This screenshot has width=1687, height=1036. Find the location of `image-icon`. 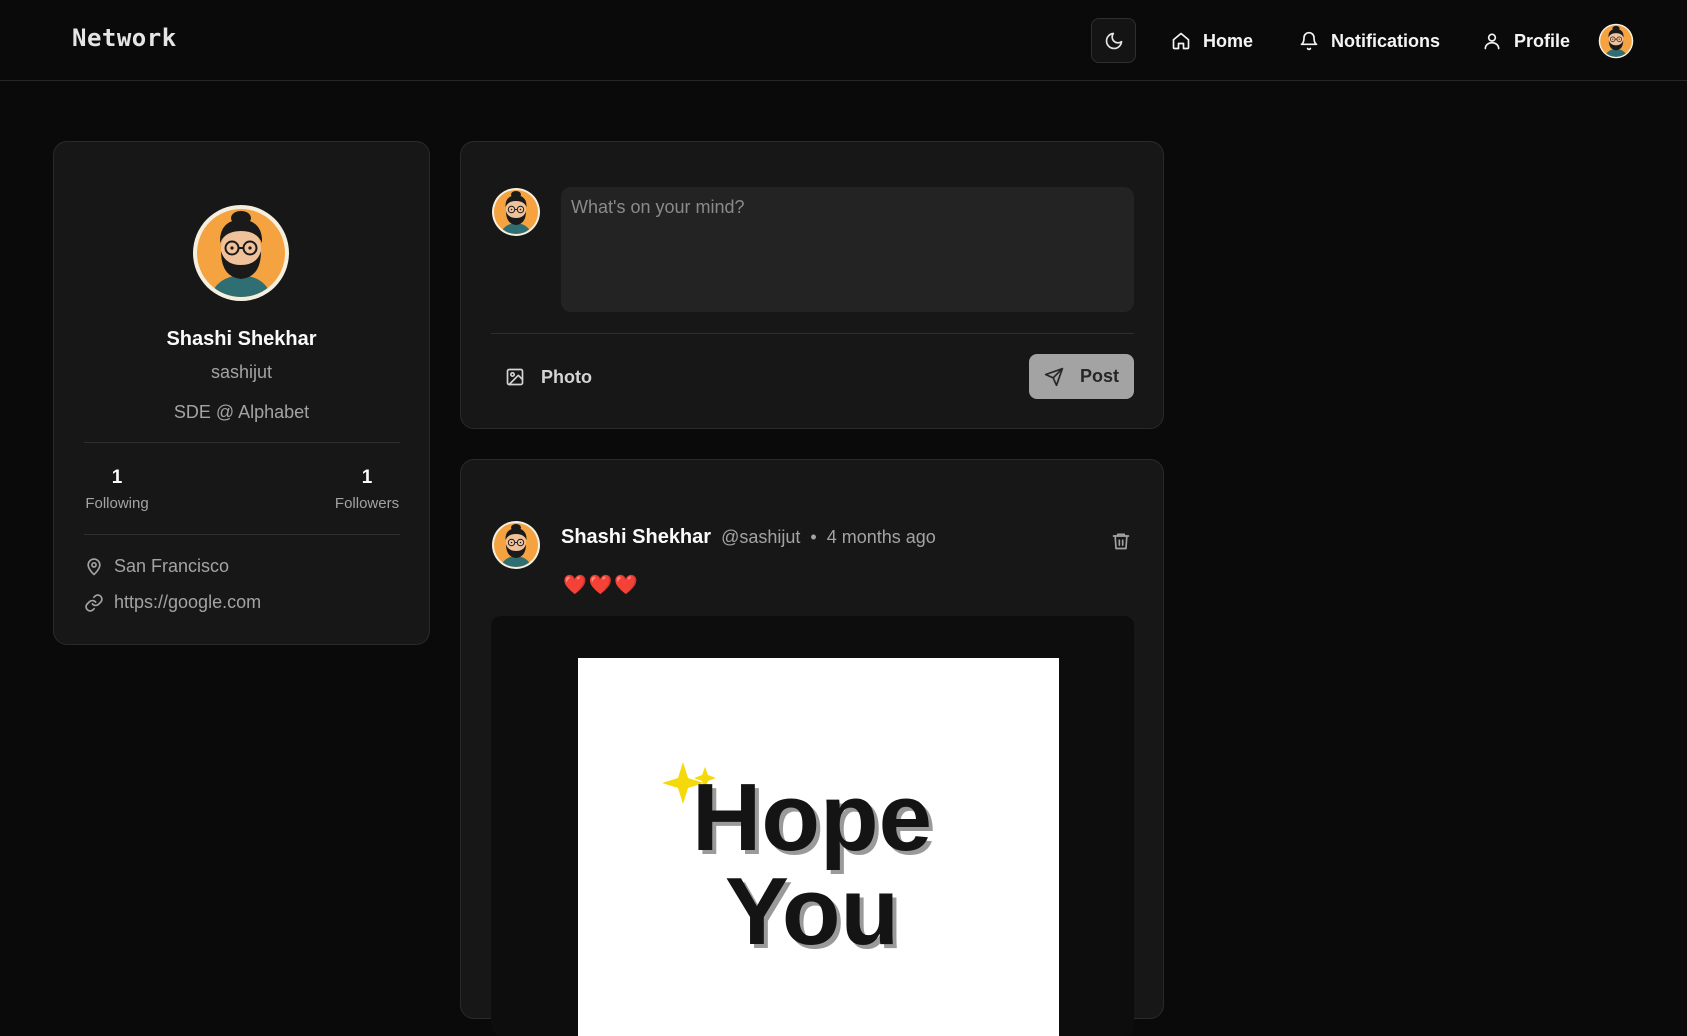

image-icon is located at coordinates (515, 377).